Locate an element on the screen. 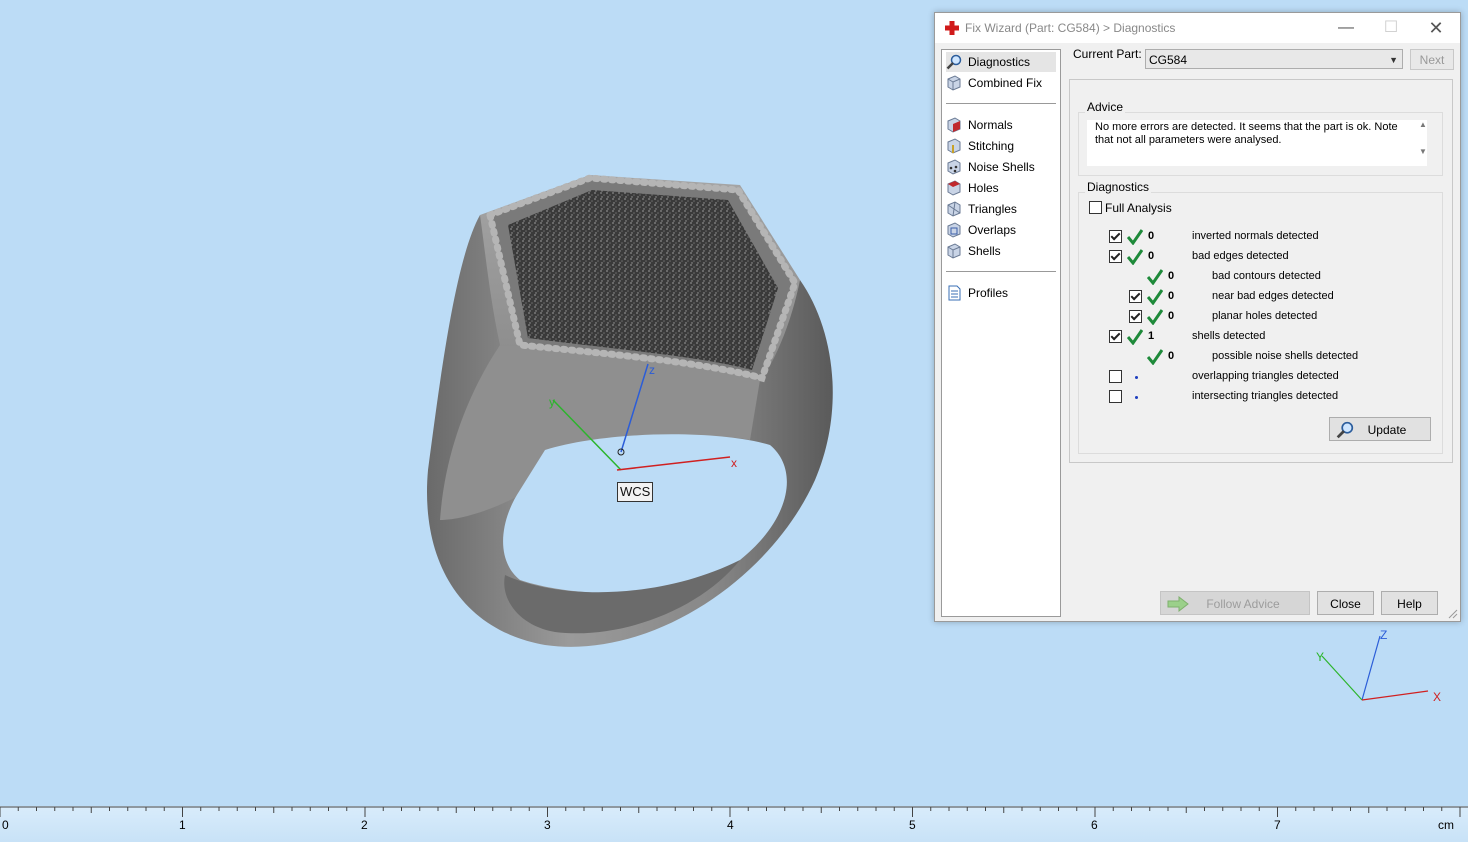  shells-icon is located at coordinates (954, 251).